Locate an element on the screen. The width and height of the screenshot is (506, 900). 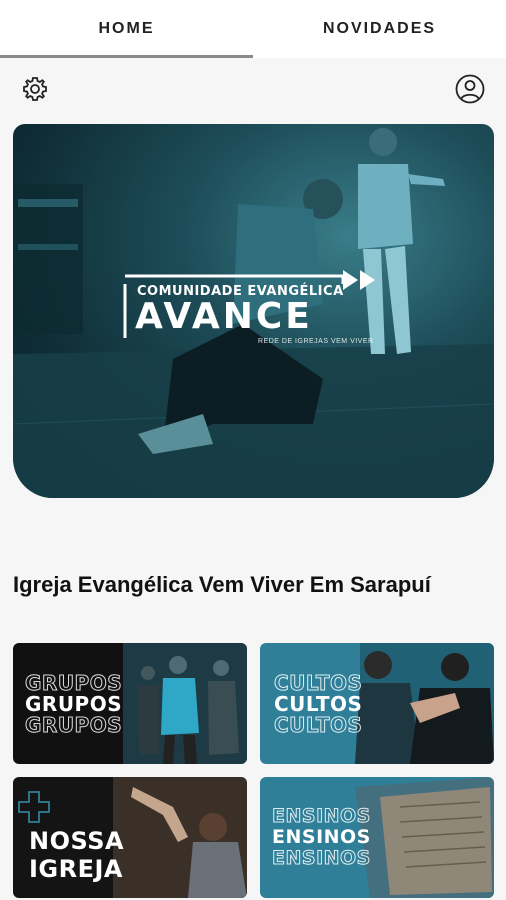
card-ensinos: ENSINOS ENSINOS ENSINOS is located at coordinates (377, 837).